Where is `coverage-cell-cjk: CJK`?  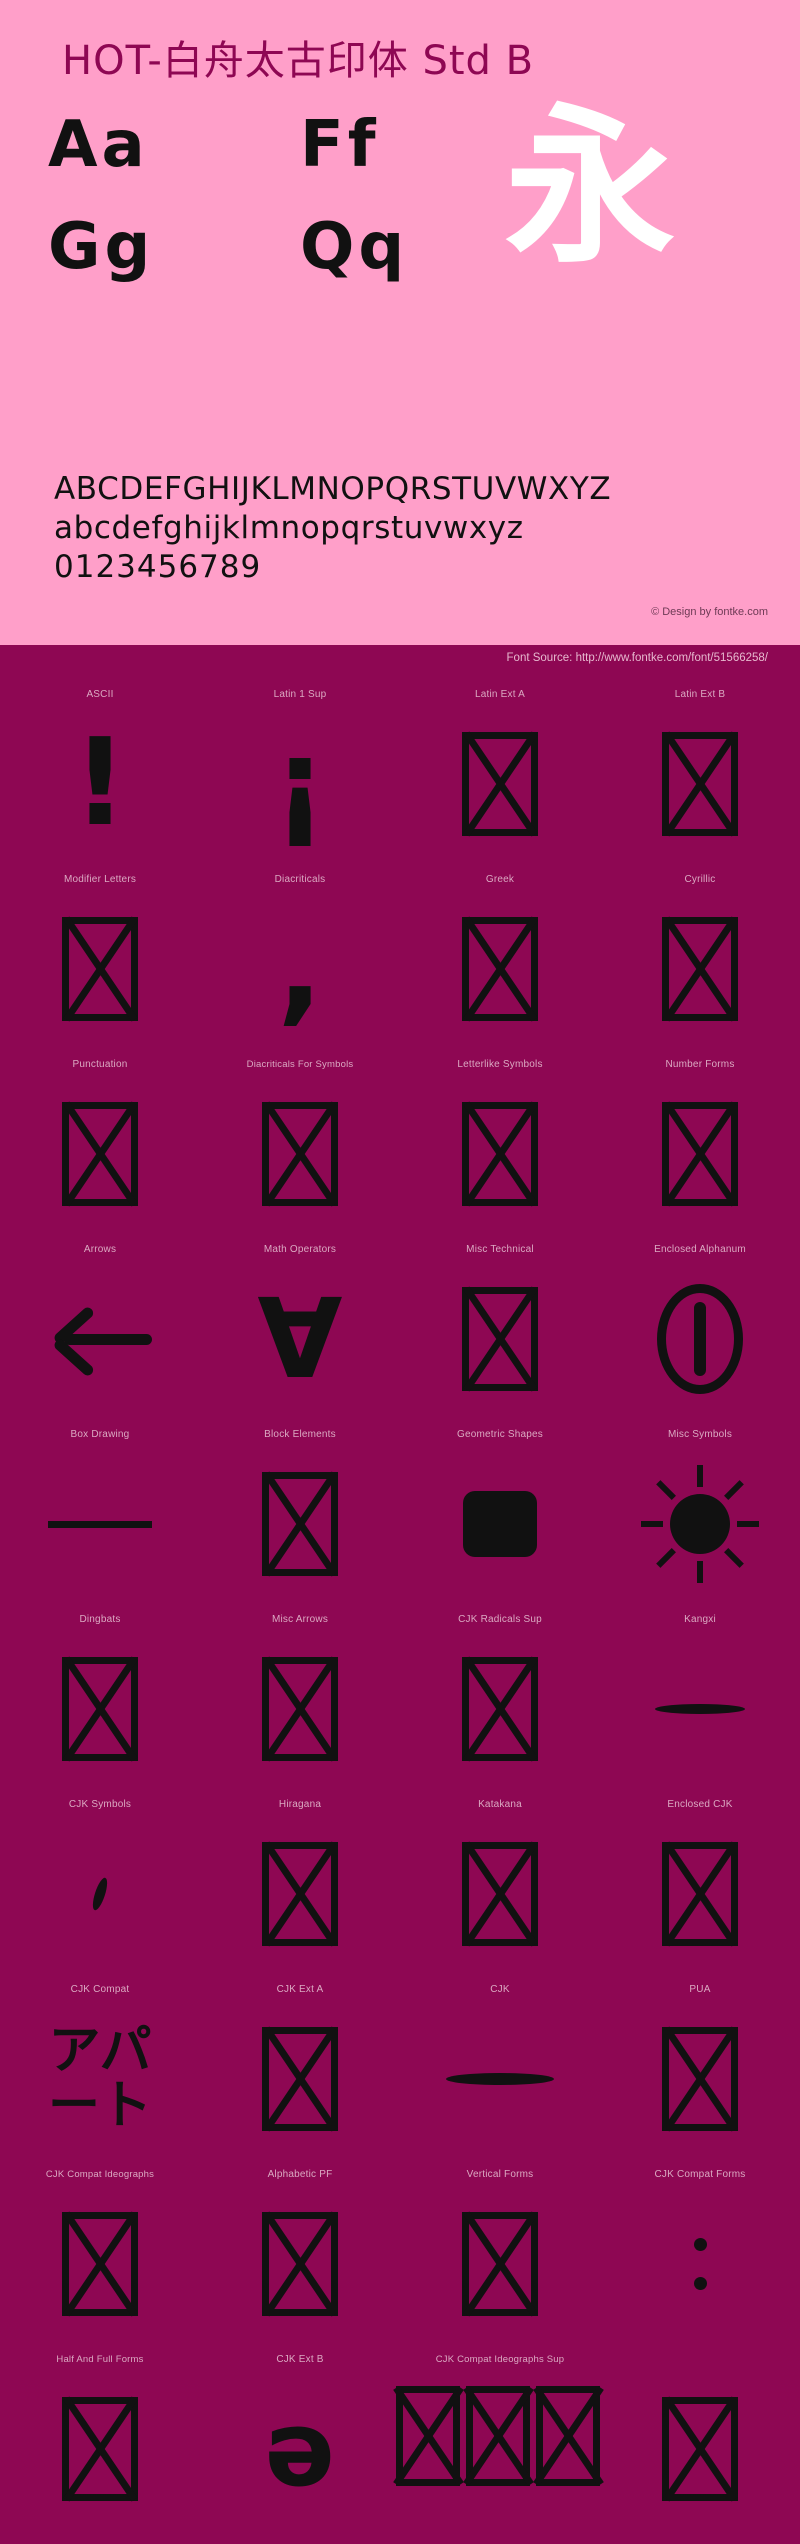
coverage-cell-cjk: CJK is located at coordinates (500, 2068).